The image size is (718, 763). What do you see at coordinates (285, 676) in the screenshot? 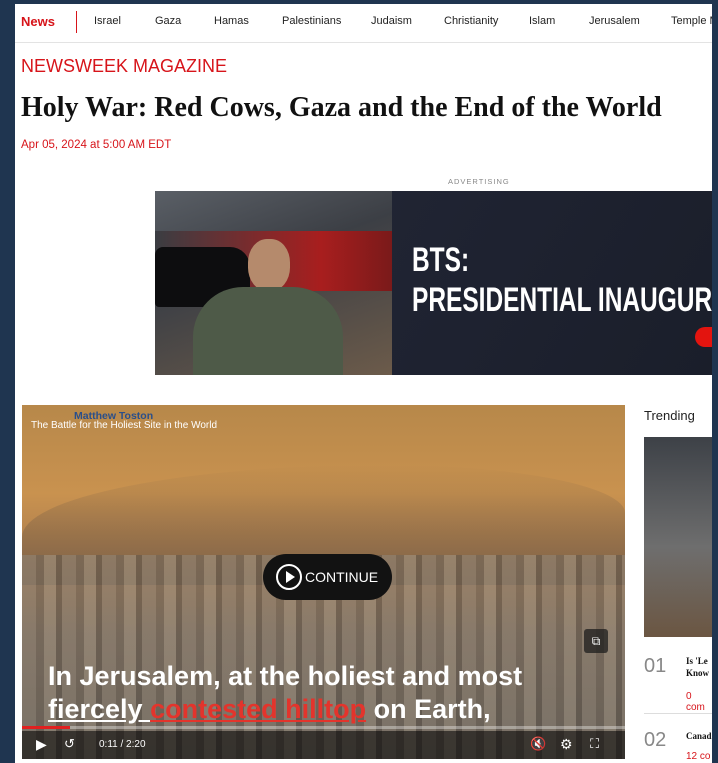
I see `video-caption-line1: In Jerusalem, at the holiest and most` at bounding box center [285, 676].